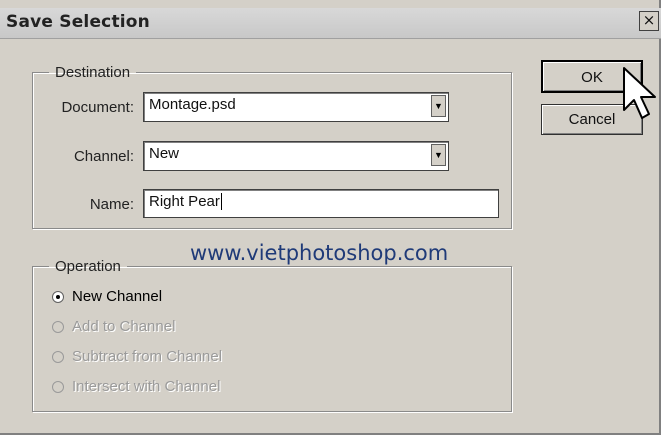  Describe the element at coordinates (103, 156) in the screenshot. I see `channel-label: Channel:` at that location.